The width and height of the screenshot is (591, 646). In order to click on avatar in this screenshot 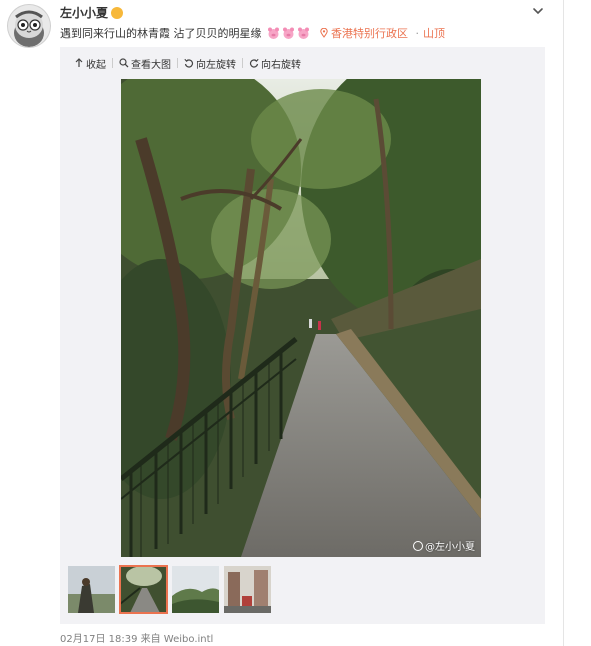, I will do `click(29, 26)`.